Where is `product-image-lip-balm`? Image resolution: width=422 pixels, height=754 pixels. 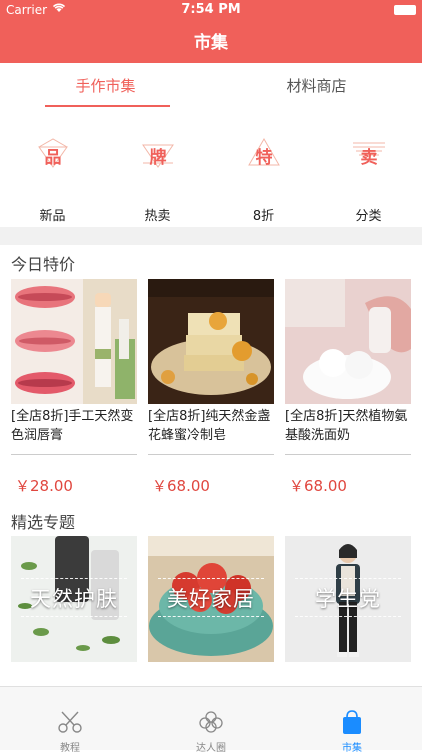
product-image-lip-balm is located at coordinates (74, 341).